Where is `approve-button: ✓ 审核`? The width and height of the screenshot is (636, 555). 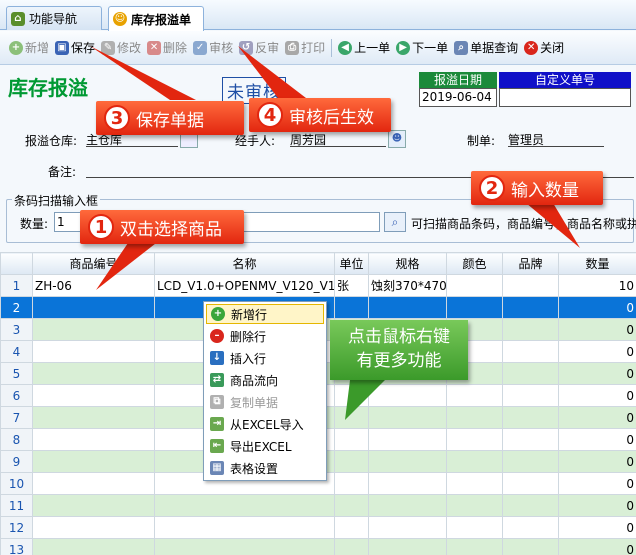
approve-button: ✓ 审核 is located at coordinates (213, 48).